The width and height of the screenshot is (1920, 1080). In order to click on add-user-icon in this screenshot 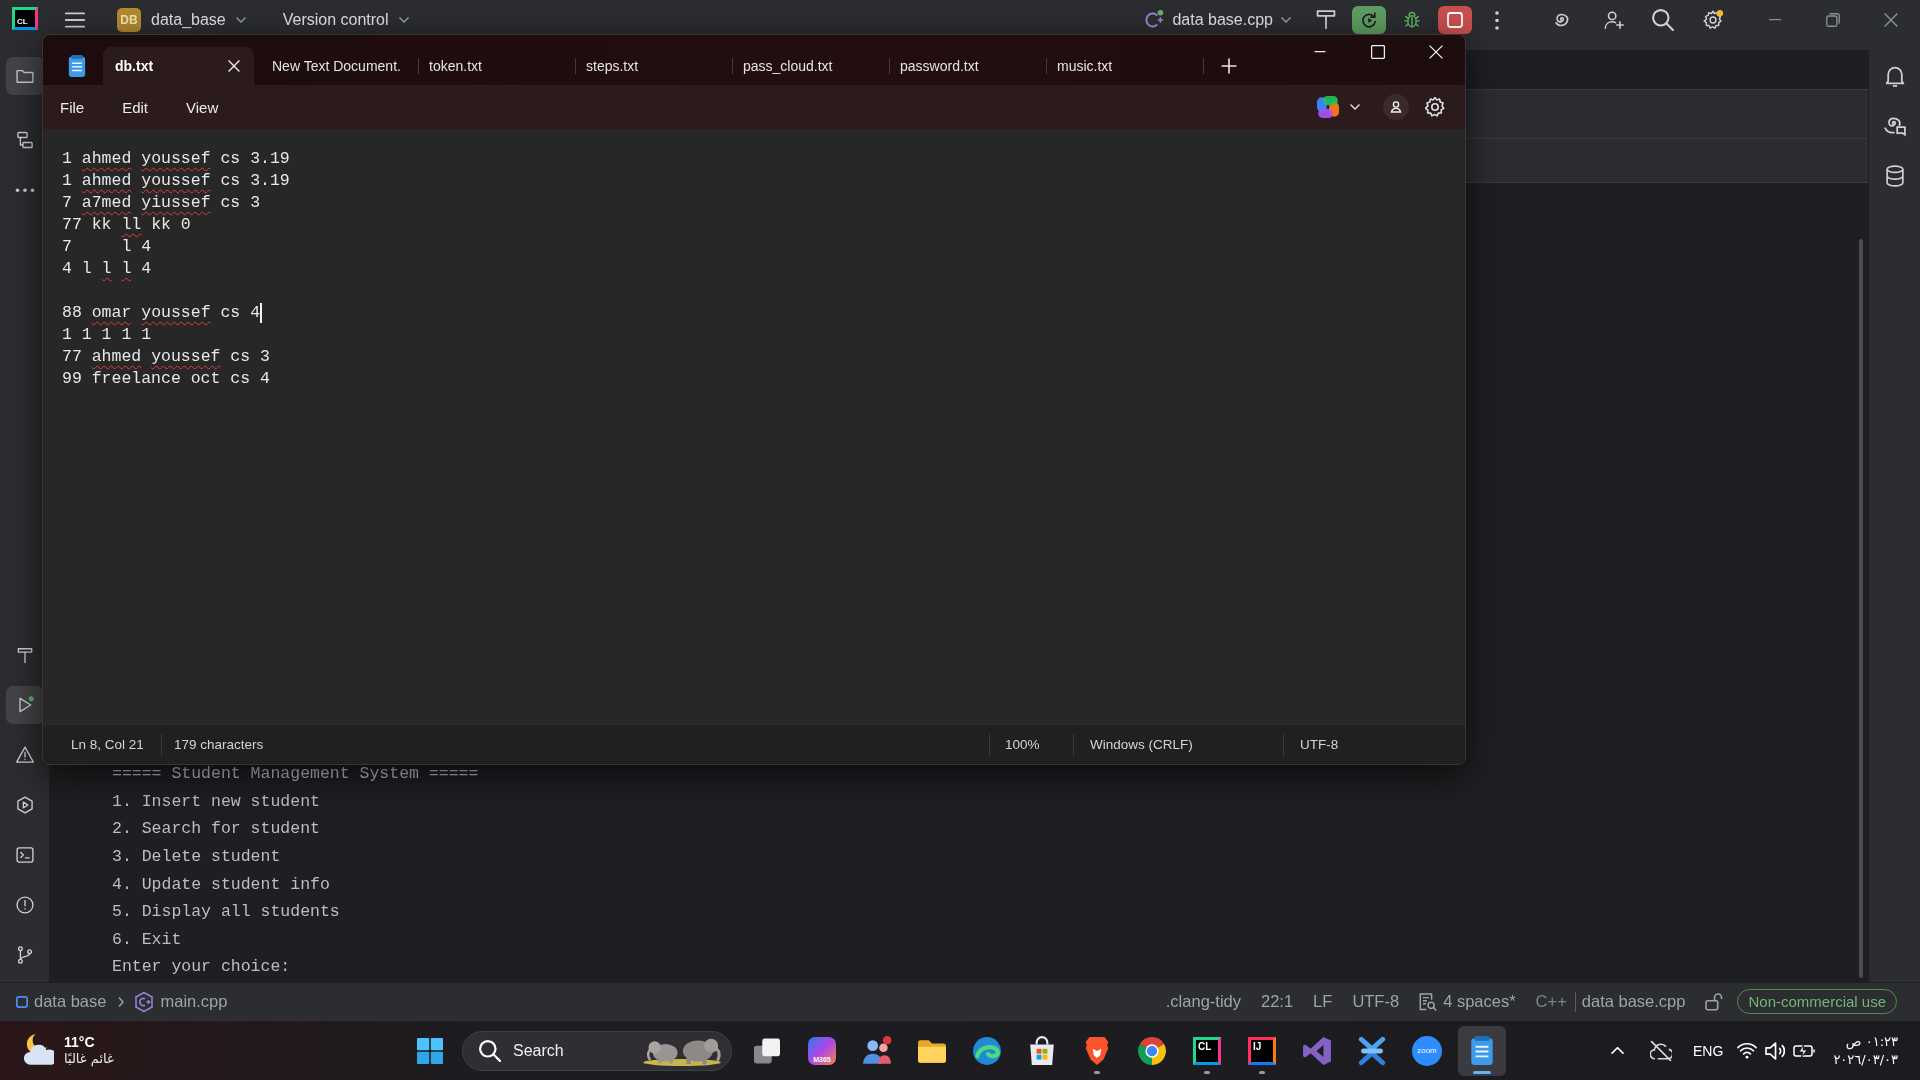, I will do `click(1614, 20)`.